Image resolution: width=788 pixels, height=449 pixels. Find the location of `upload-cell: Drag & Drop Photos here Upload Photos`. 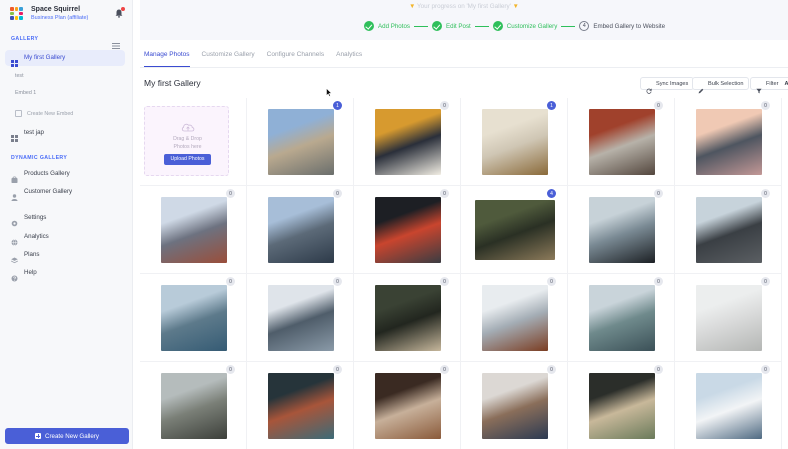

upload-cell: Drag & Drop Photos here Upload Photos is located at coordinates (193, 142).